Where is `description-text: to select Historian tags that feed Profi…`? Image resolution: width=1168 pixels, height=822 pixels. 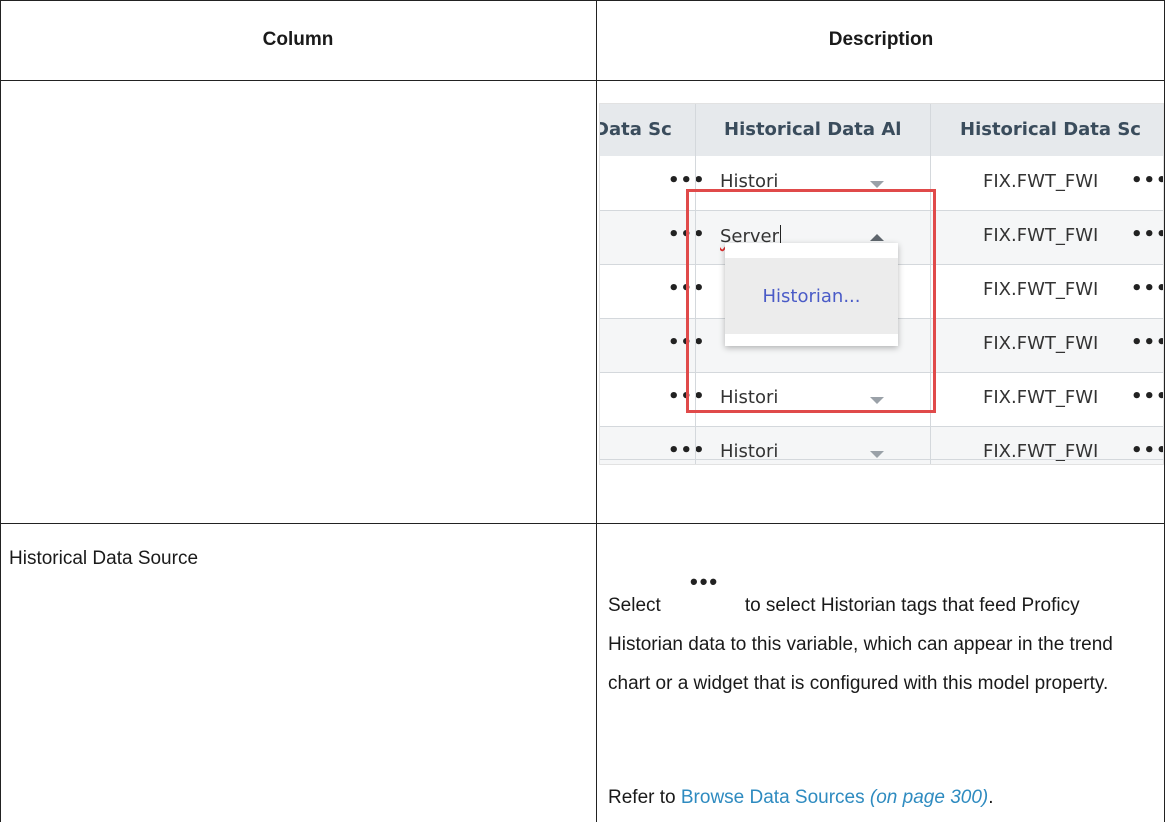 description-text: to select Historian tags that feed Profi… is located at coordinates (860, 644).